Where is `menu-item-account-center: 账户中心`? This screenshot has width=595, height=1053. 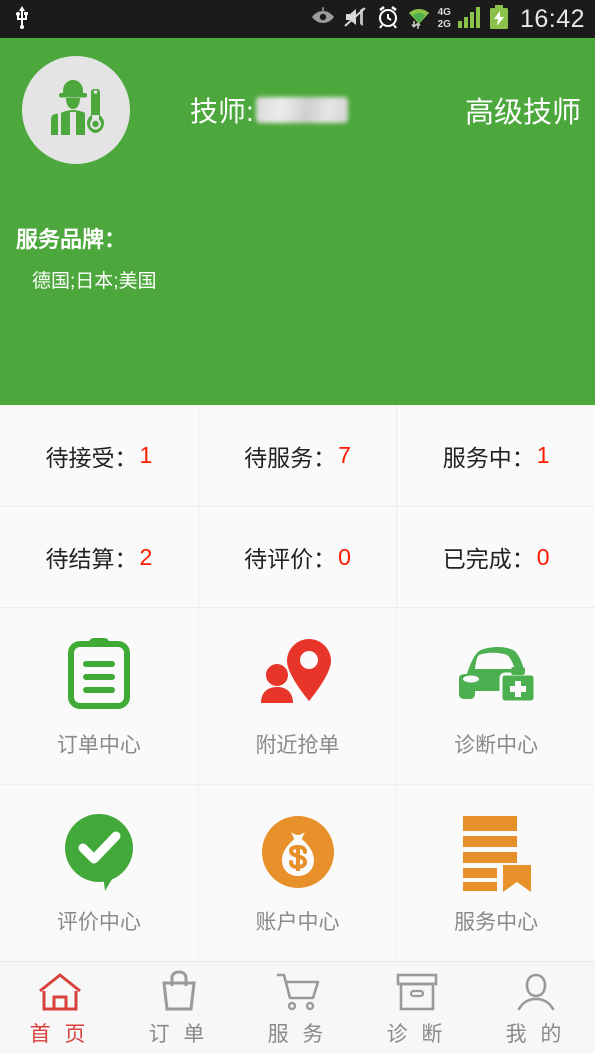 menu-item-account-center: 账户中心 is located at coordinates (297, 873).